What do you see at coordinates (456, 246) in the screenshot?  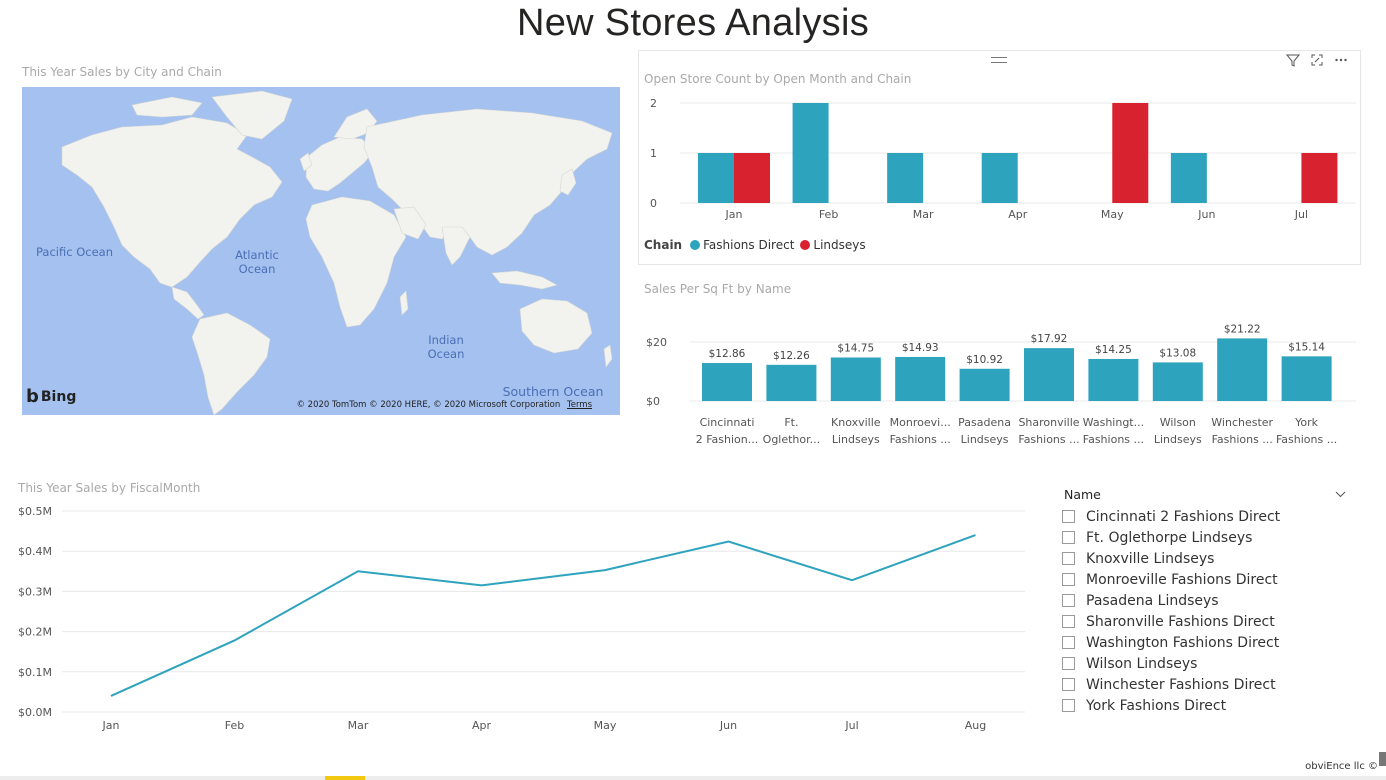 I see `land-india` at bounding box center [456, 246].